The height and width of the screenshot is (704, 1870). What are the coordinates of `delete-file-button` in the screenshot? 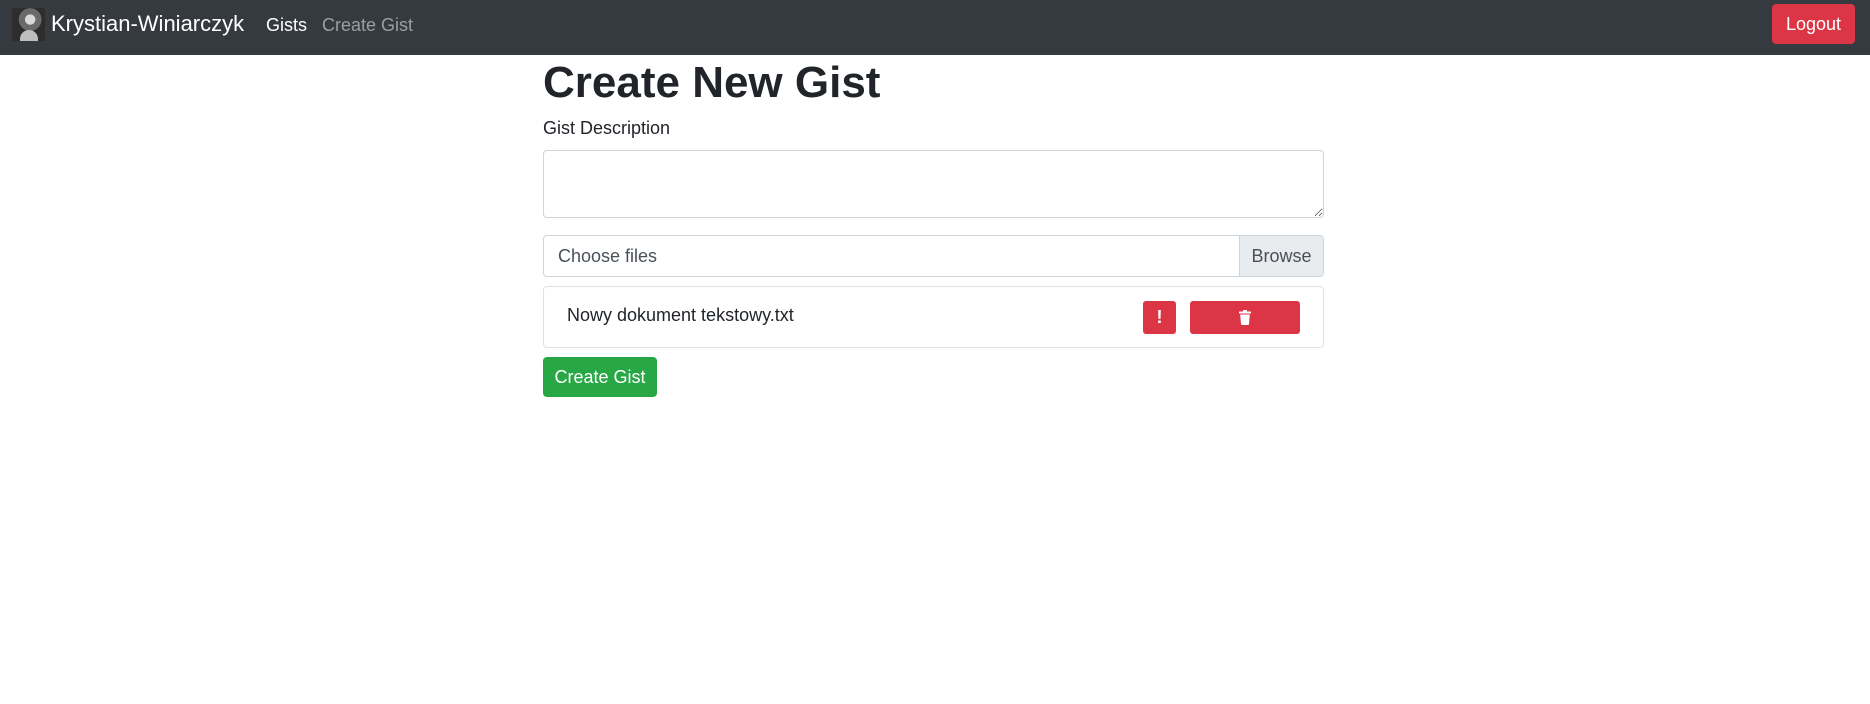 It's located at (1245, 317).